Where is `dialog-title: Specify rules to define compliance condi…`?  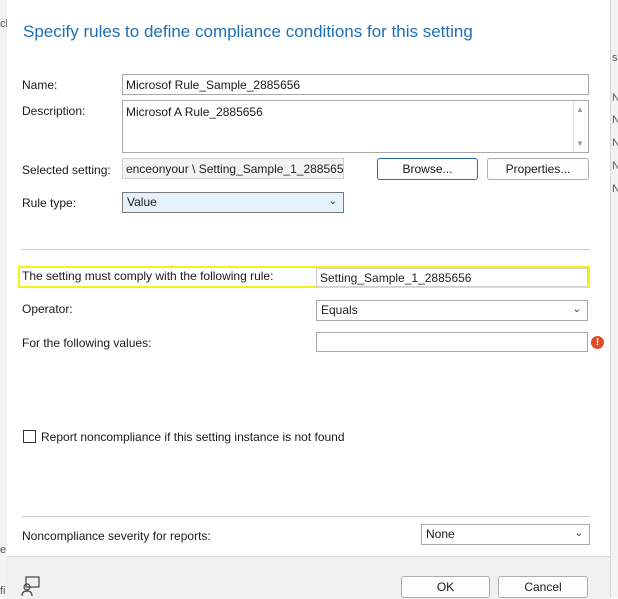 dialog-title: Specify rules to define compliance condi… is located at coordinates (248, 31).